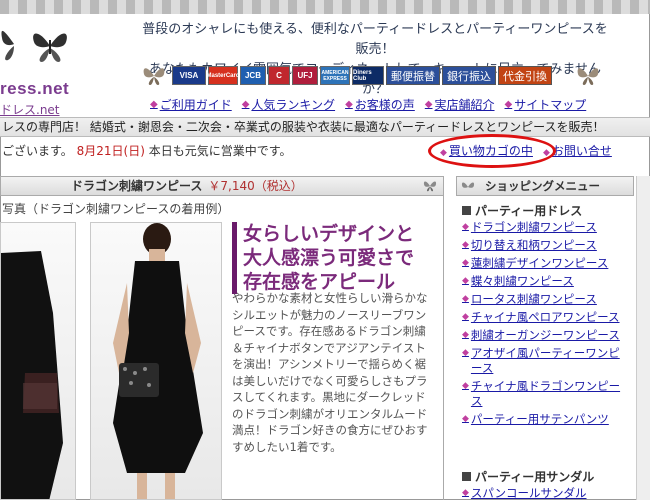  I want to click on sidebar-item-label: チャイナ風ドラゴンワンピース, so click(545, 393).